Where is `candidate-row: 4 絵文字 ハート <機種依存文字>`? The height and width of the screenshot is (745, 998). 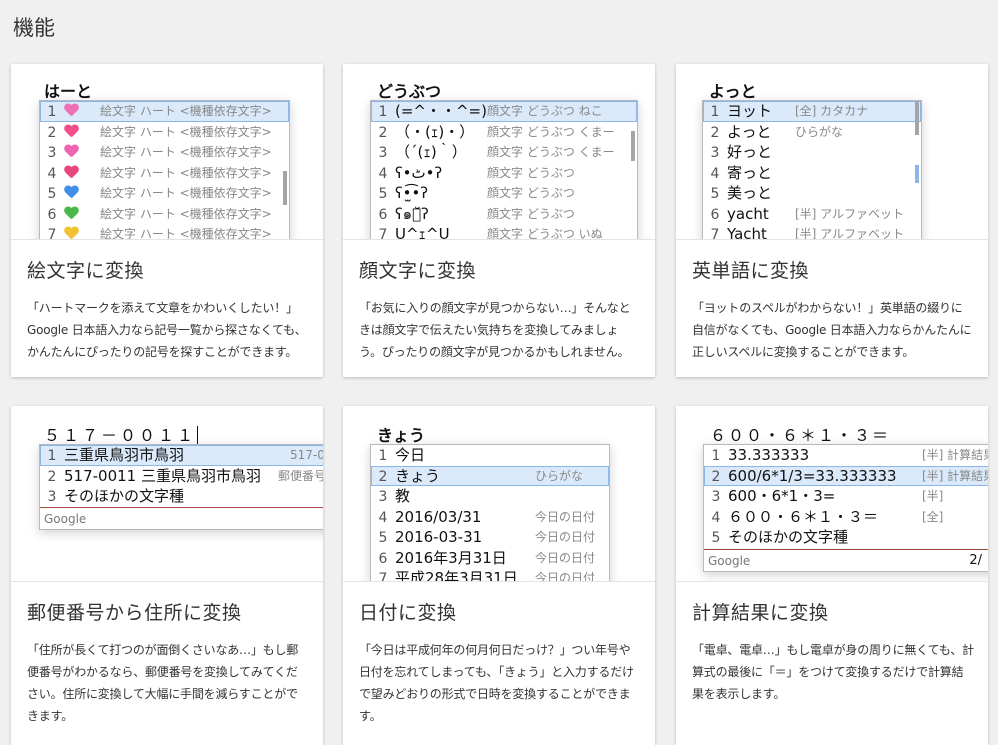
candidate-row: 4 絵文字 ハート <機種依存文字> is located at coordinates (164, 173).